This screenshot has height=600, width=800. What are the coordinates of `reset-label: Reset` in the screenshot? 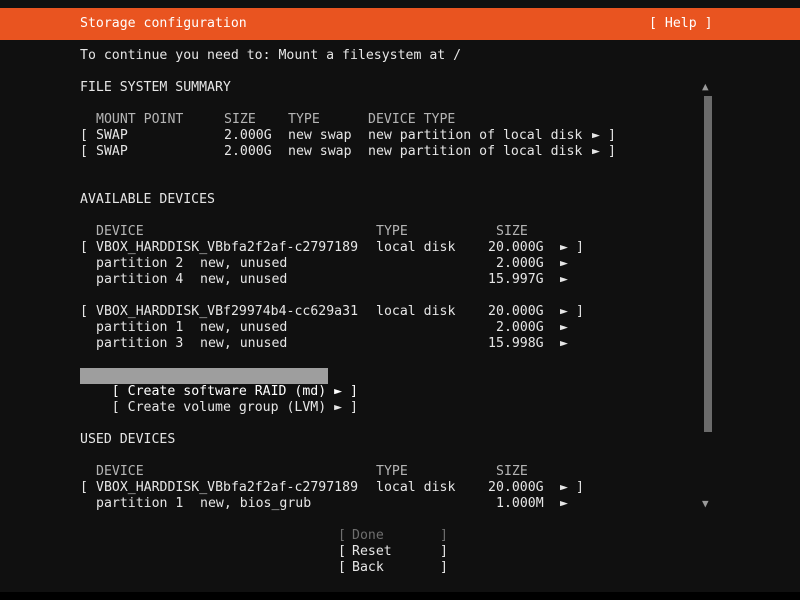 It's located at (372, 551).